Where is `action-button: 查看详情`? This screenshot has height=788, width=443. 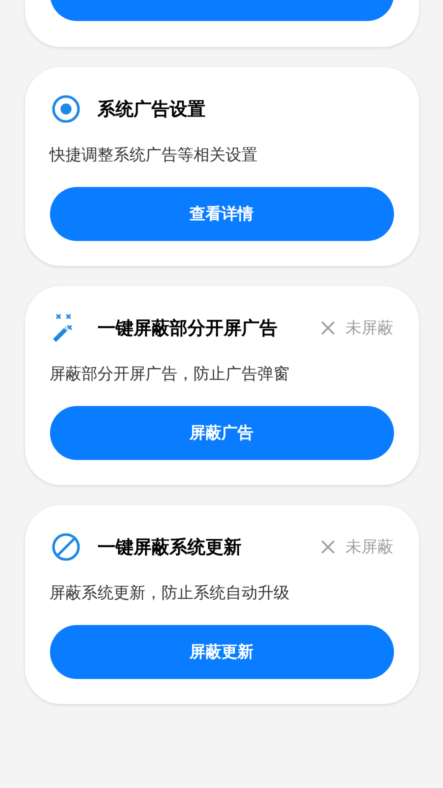 action-button: 查看详情 is located at coordinates (222, 214).